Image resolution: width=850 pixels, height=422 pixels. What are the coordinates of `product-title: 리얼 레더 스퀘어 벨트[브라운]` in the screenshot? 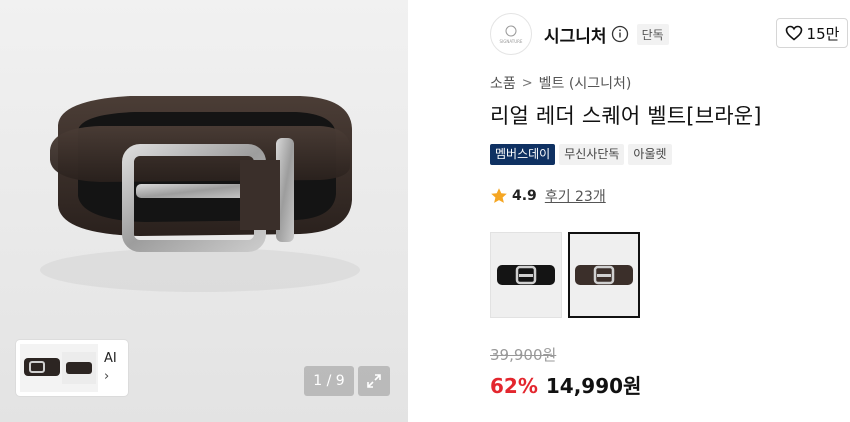 It's located at (626, 116).